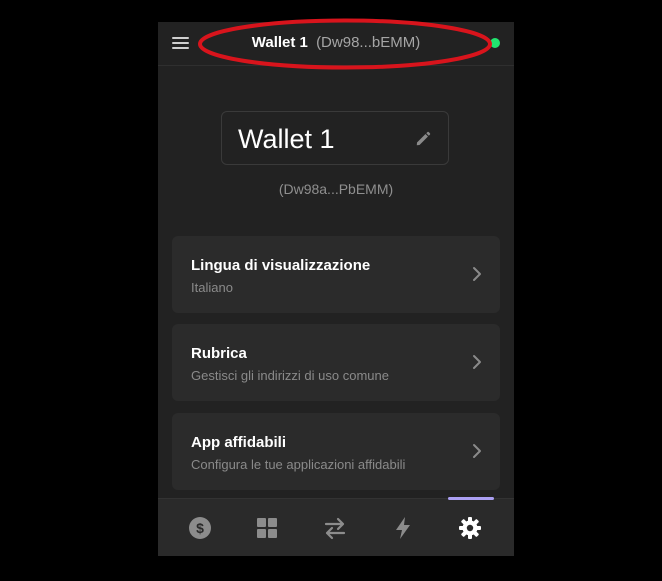 This screenshot has width=662, height=581. I want to click on tab-swap, so click(335, 527).